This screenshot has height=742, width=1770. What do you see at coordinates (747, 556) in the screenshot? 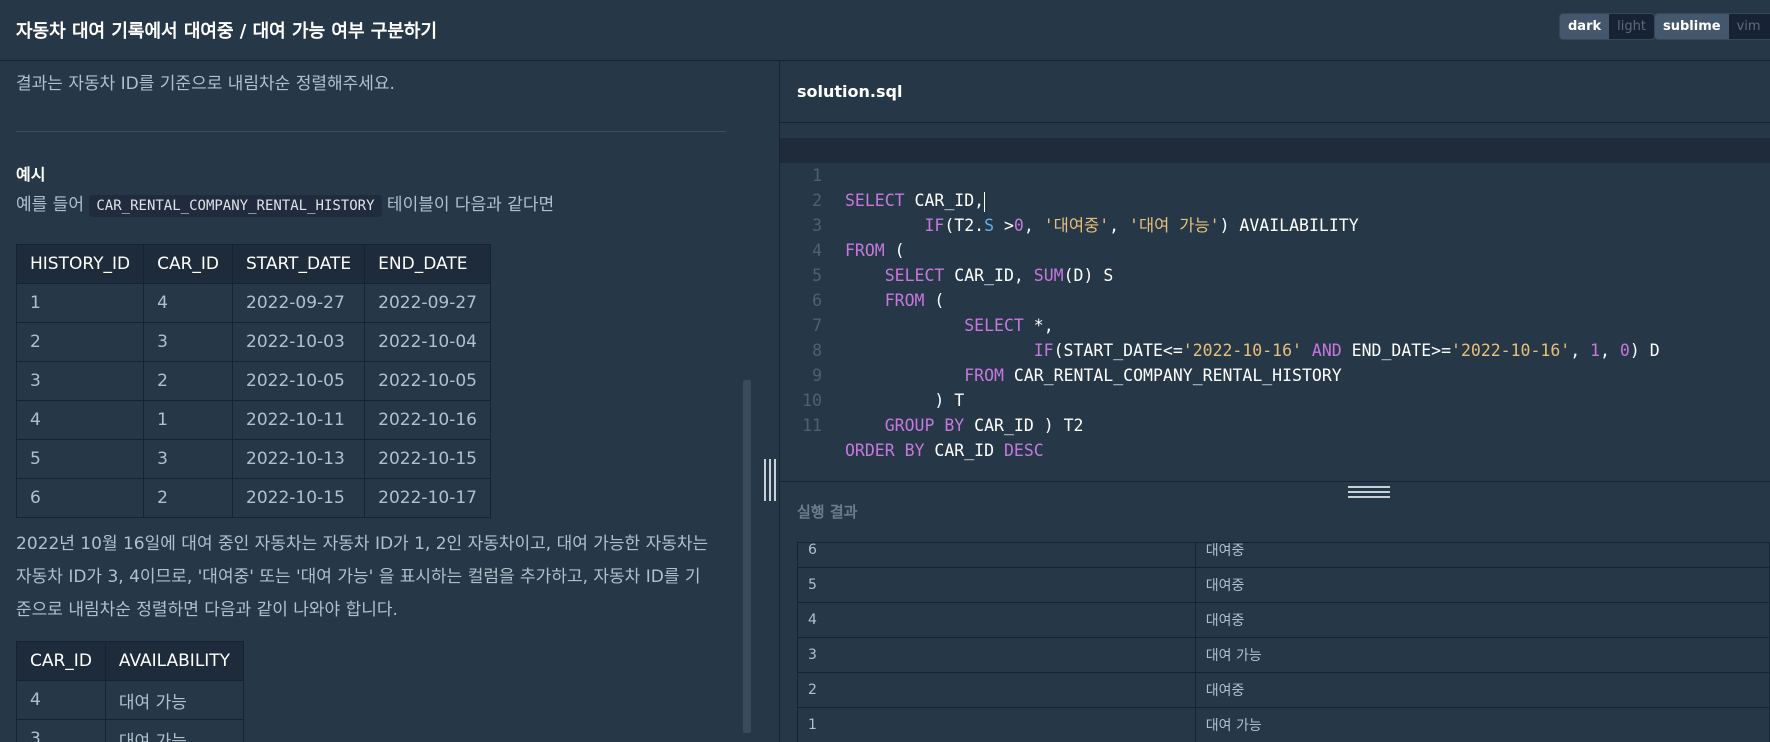
I see `description-scrollbar` at bounding box center [747, 556].